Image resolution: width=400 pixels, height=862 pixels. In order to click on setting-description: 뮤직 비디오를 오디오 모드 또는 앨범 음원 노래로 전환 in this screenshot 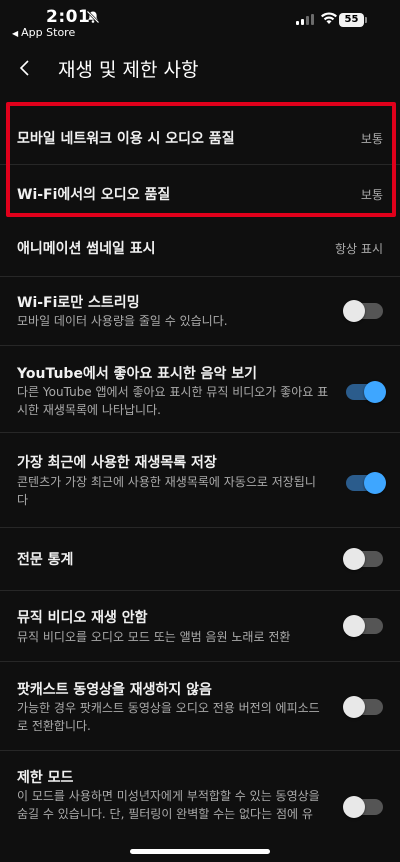, I will do `click(154, 637)`.